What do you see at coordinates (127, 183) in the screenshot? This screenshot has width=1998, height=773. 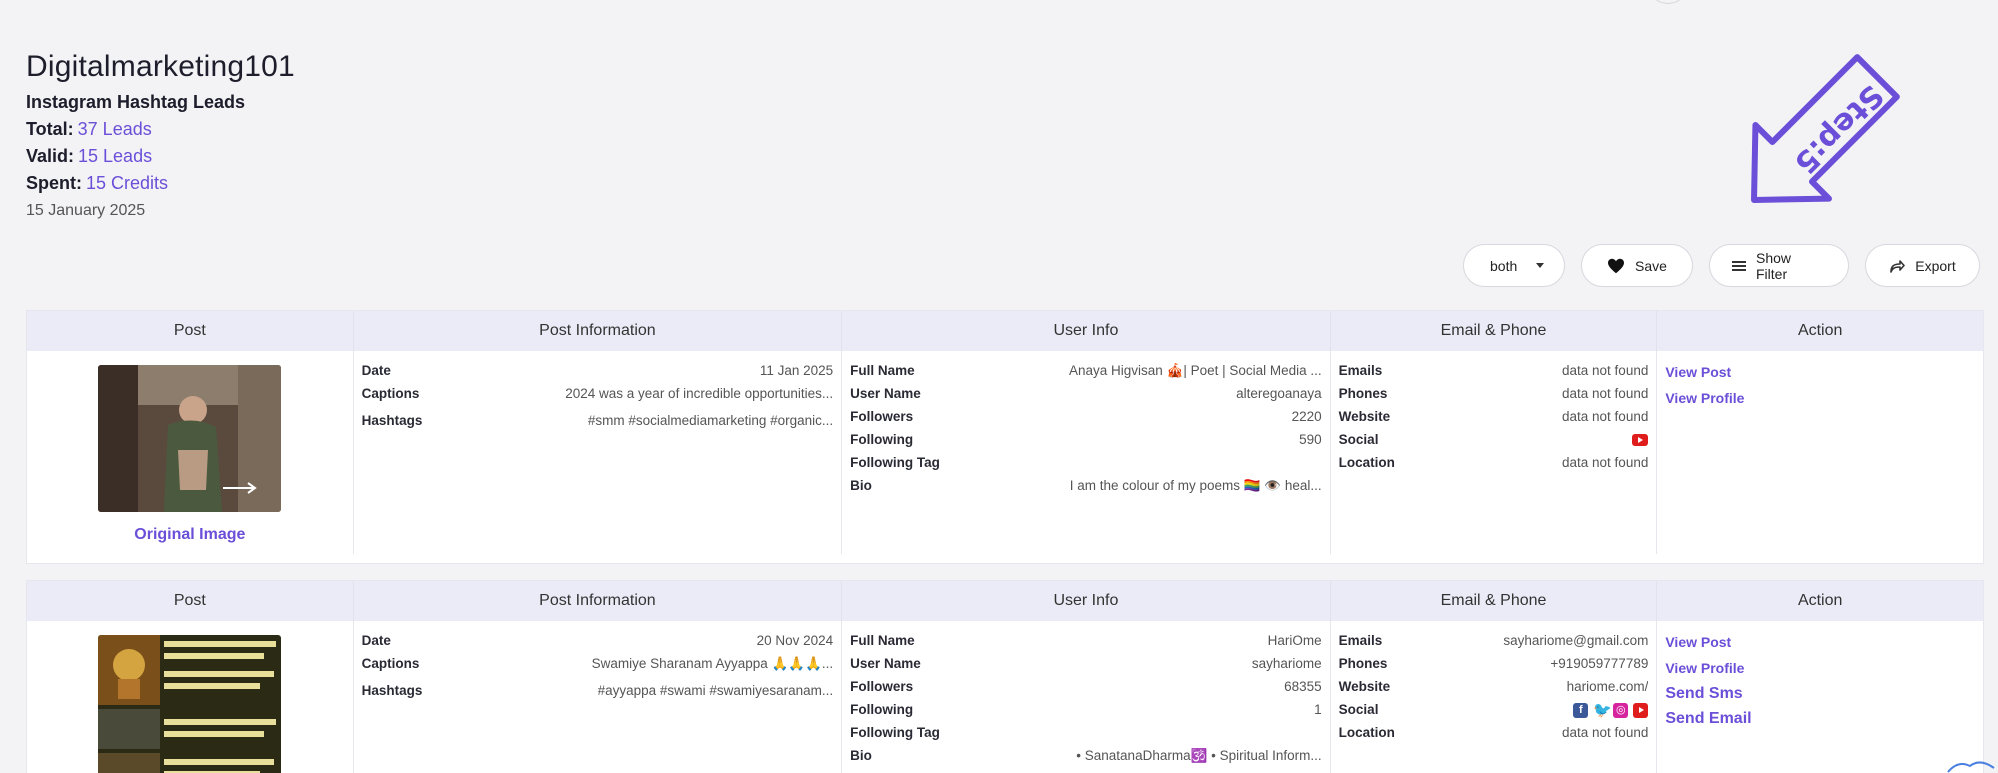 I see `spent-value: 15 Credits` at bounding box center [127, 183].